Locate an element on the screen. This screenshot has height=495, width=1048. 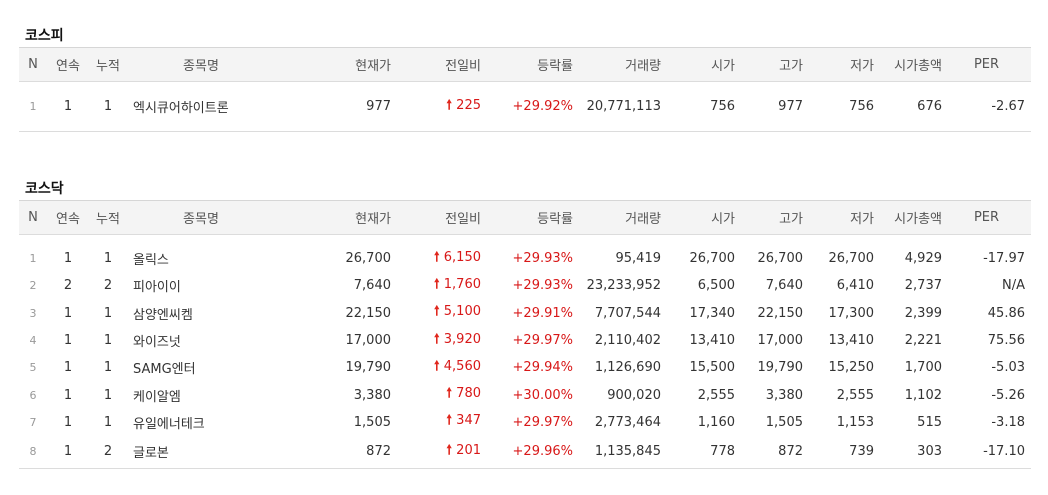
row-change: 🠕 6,150 is located at coordinates (436, 258).